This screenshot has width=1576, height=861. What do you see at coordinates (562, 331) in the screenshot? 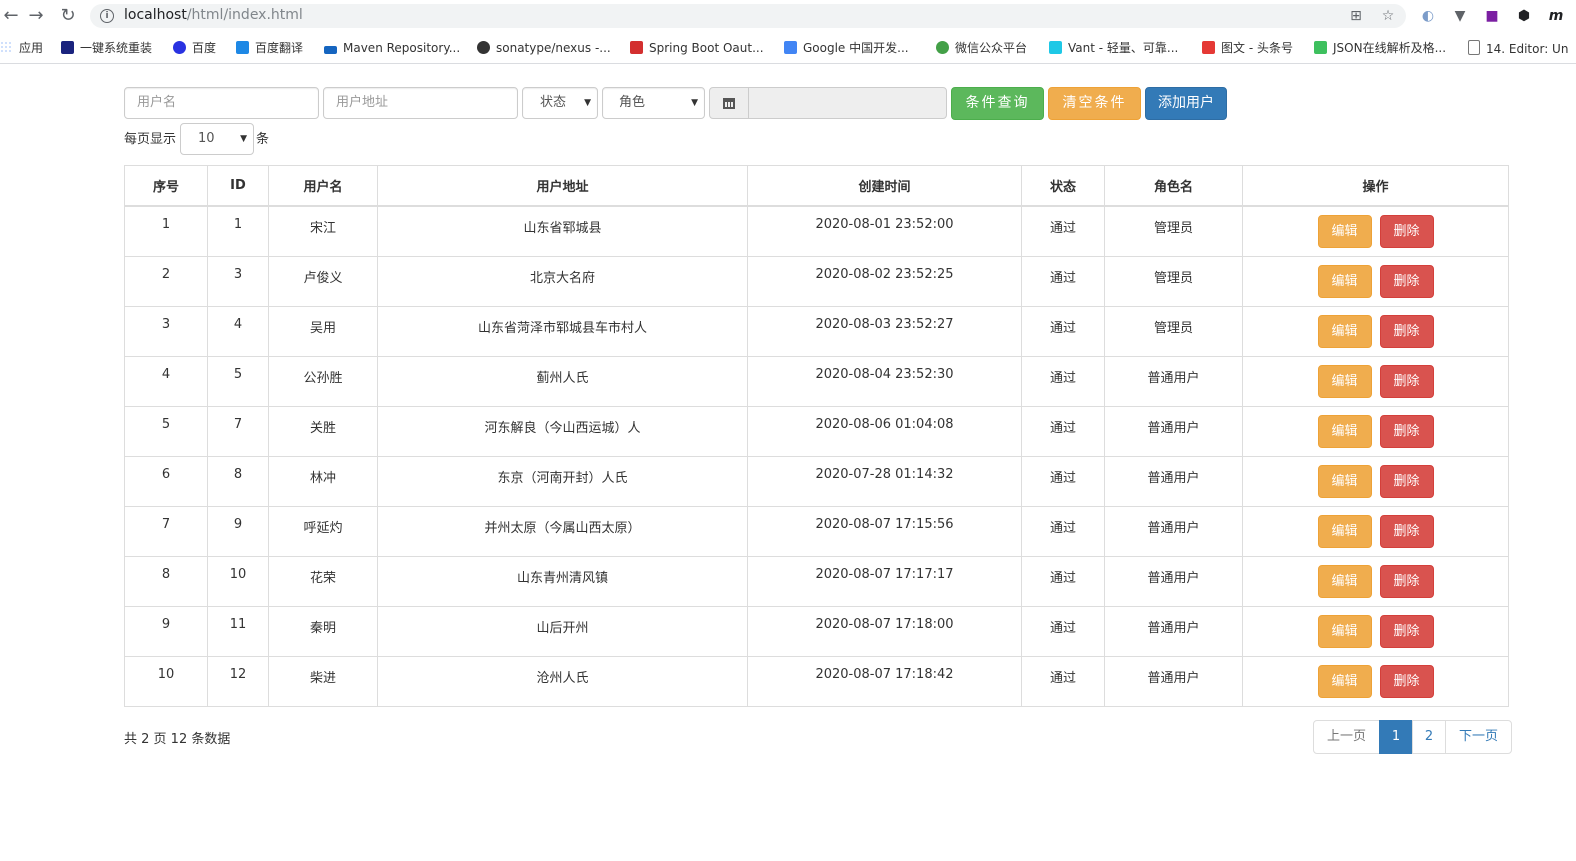
I see `cell-address: 山东省菏泽市郓城县车市村人` at bounding box center [562, 331].